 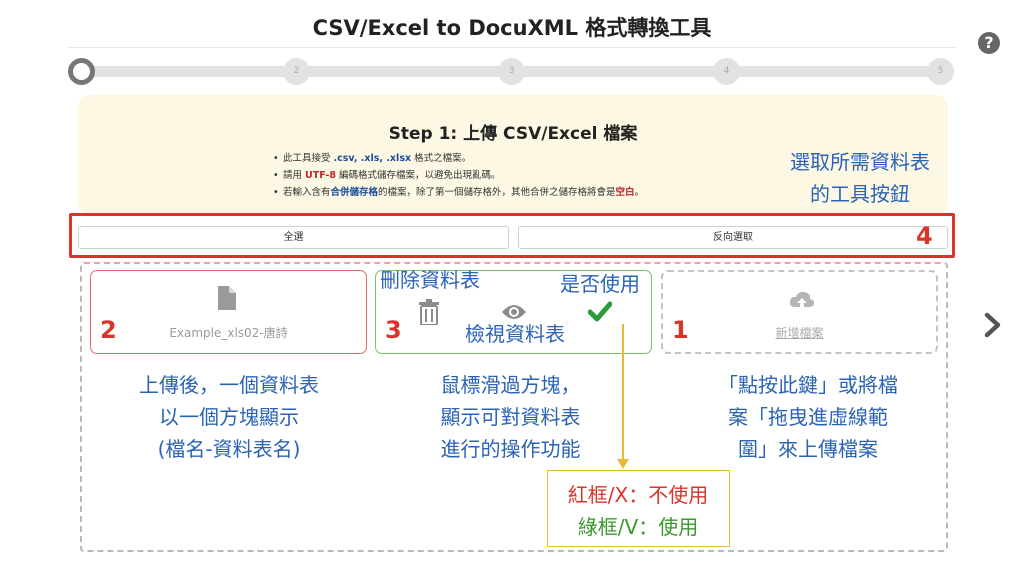 I want to click on add-file-card: 新增檔案, so click(x=799, y=312).